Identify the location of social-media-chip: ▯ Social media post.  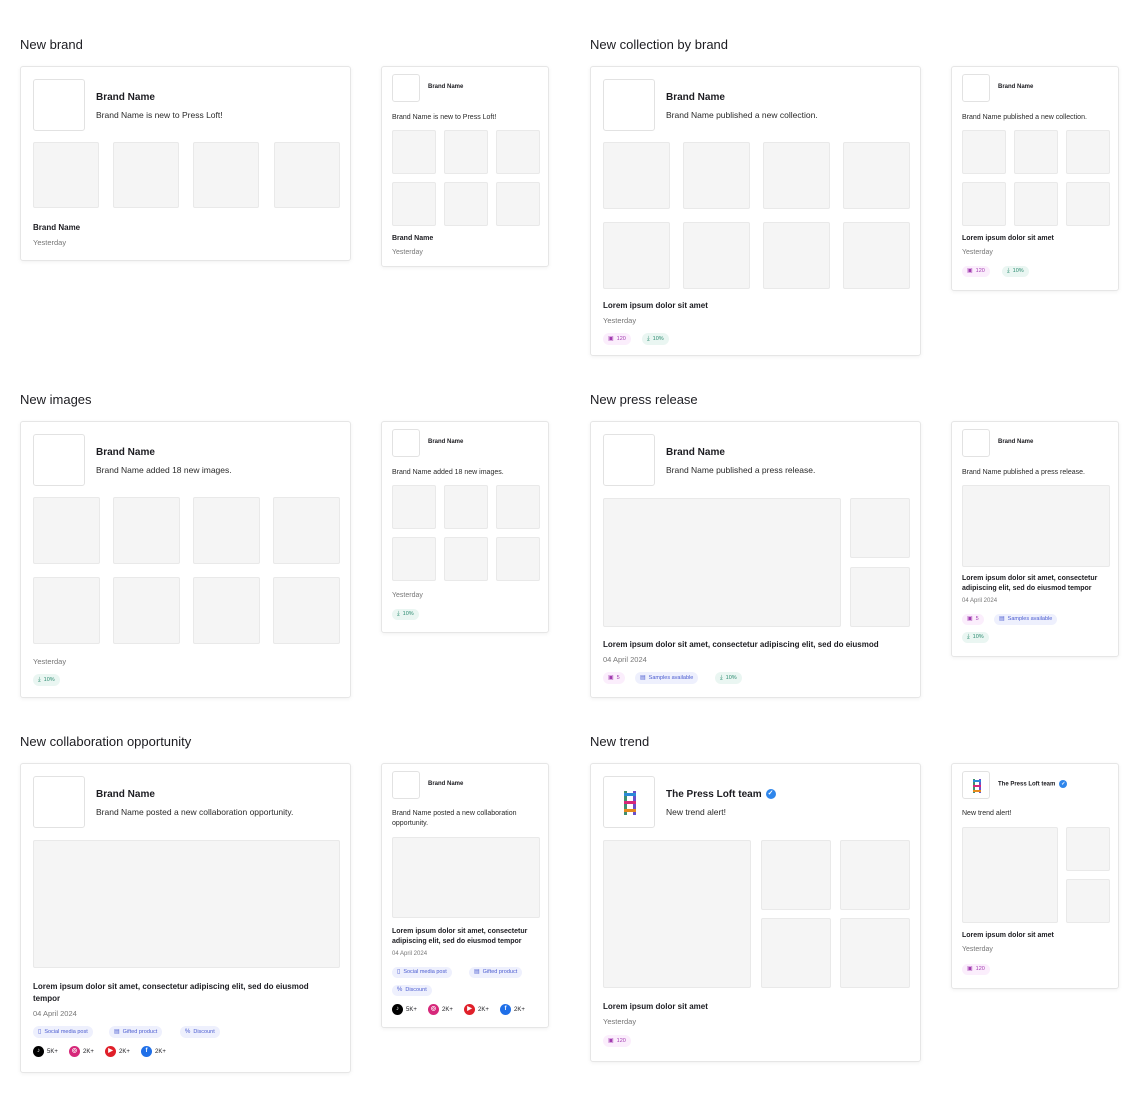
(63, 1032).